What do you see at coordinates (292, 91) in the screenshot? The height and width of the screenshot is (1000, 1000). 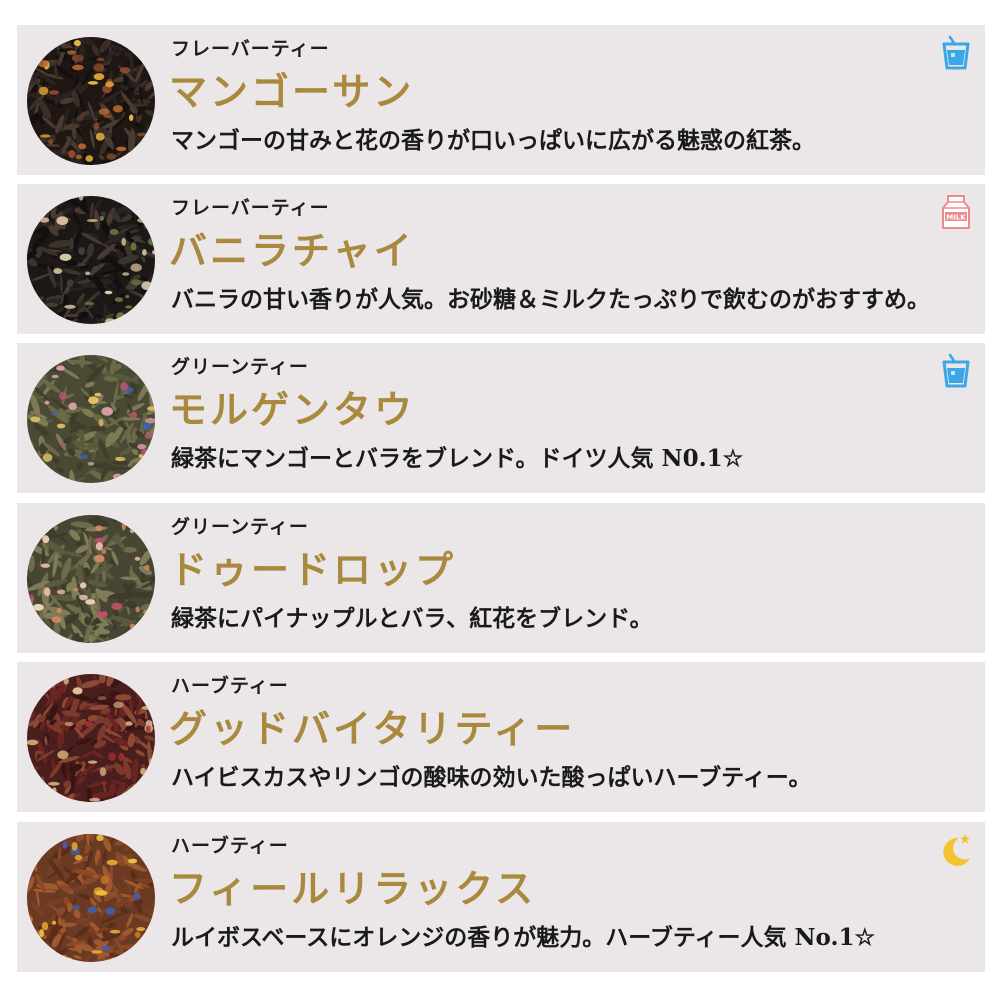 I see `tea-name: マンゴーサン` at bounding box center [292, 91].